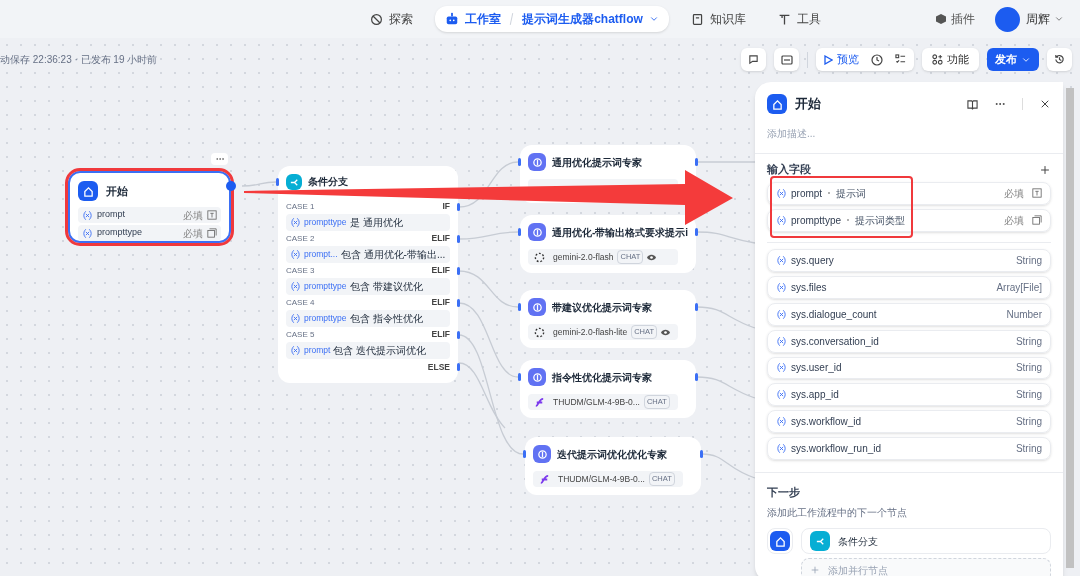 This screenshot has height=576, width=1080. I want to click on input-field-row: prompttype 提示词类型 必填, so click(909, 220).